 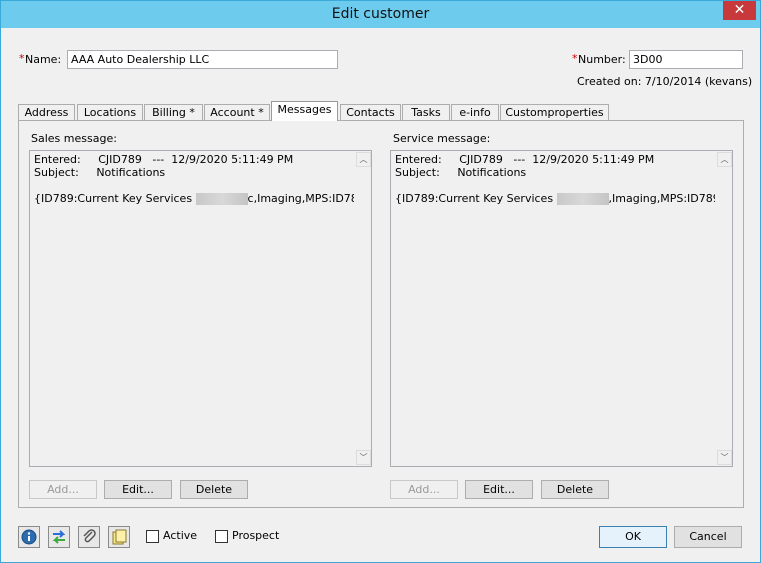 What do you see at coordinates (362, 308) in the screenshot?
I see `sales-scrollbar: ︿ ﹀` at bounding box center [362, 308].